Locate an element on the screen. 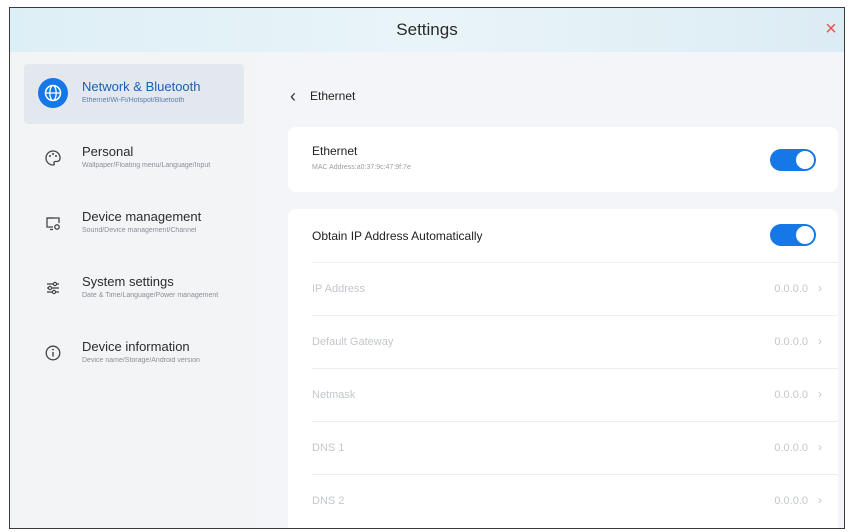 The image size is (850, 532). sidebar-item-subtitle: Sound/Device management/Channel is located at coordinates (139, 230).